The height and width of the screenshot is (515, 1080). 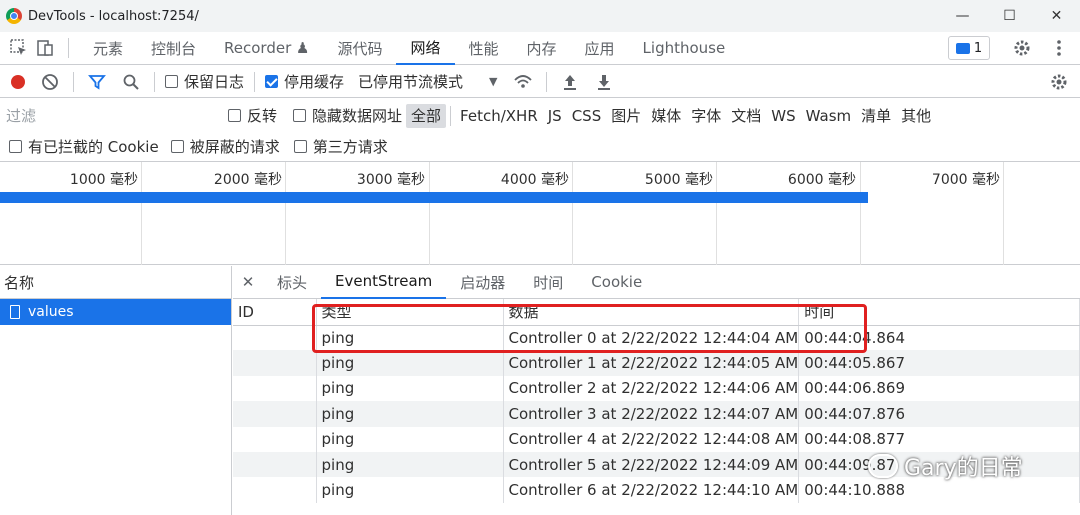 What do you see at coordinates (616, 282) in the screenshot?
I see `tab-cookies: Cookie` at bounding box center [616, 282].